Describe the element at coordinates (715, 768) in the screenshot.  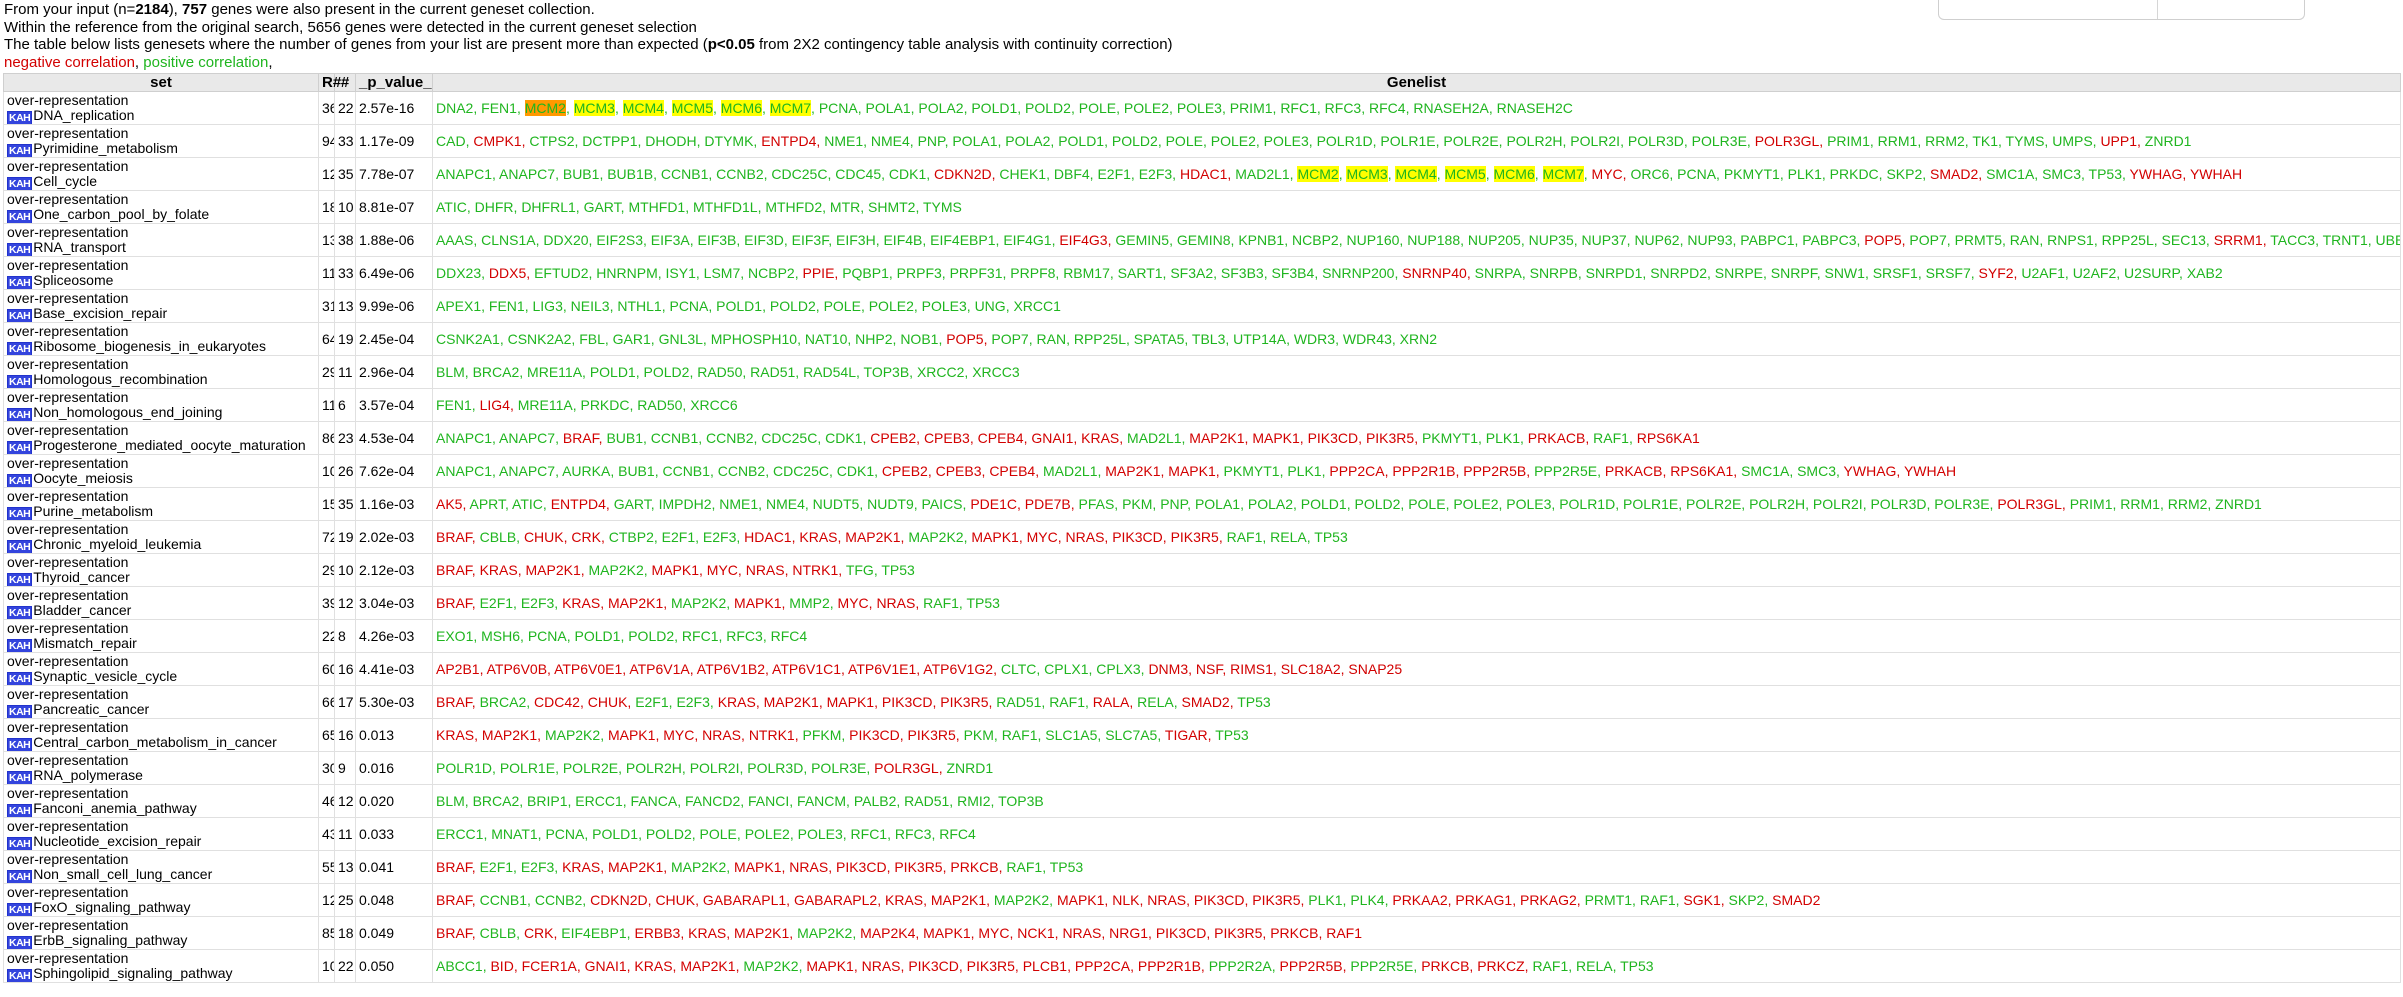
I see `gene-link: POLR2I` at that location.